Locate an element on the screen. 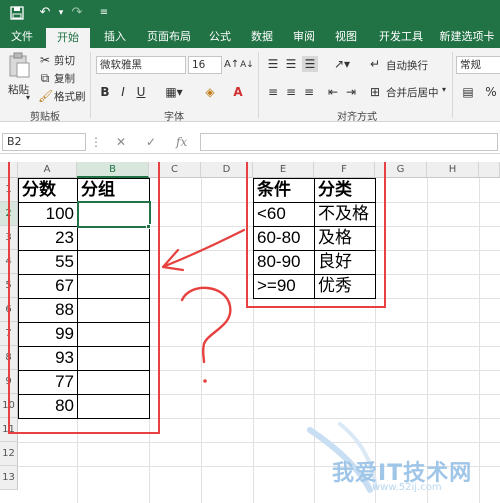 Image resolution: width=500 pixels, height=503 pixels. cut-icon: ✂ is located at coordinates (45, 60).